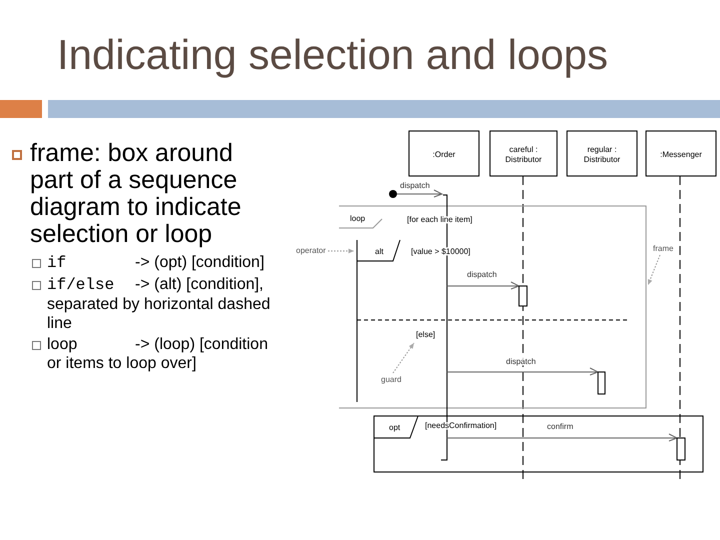 The height and width of the screenshot is (540, 720). Describe the element at coordinates (136, 194) in the screenshot. I see `bullet-text: frame: box around part of a sequence diagram to indicate selection or loop` at that location.